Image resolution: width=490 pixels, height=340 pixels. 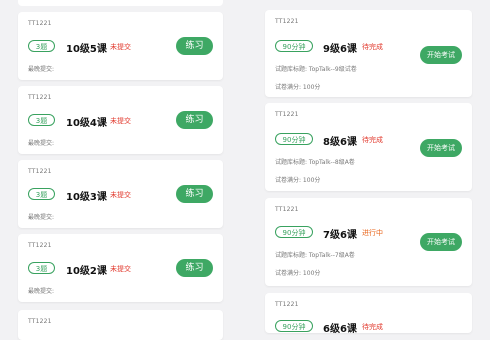 What do you see at coordinates (86, 49) in the screenshot?
I see `lesson-title: 10级5课` at bounding box center [86, 49].